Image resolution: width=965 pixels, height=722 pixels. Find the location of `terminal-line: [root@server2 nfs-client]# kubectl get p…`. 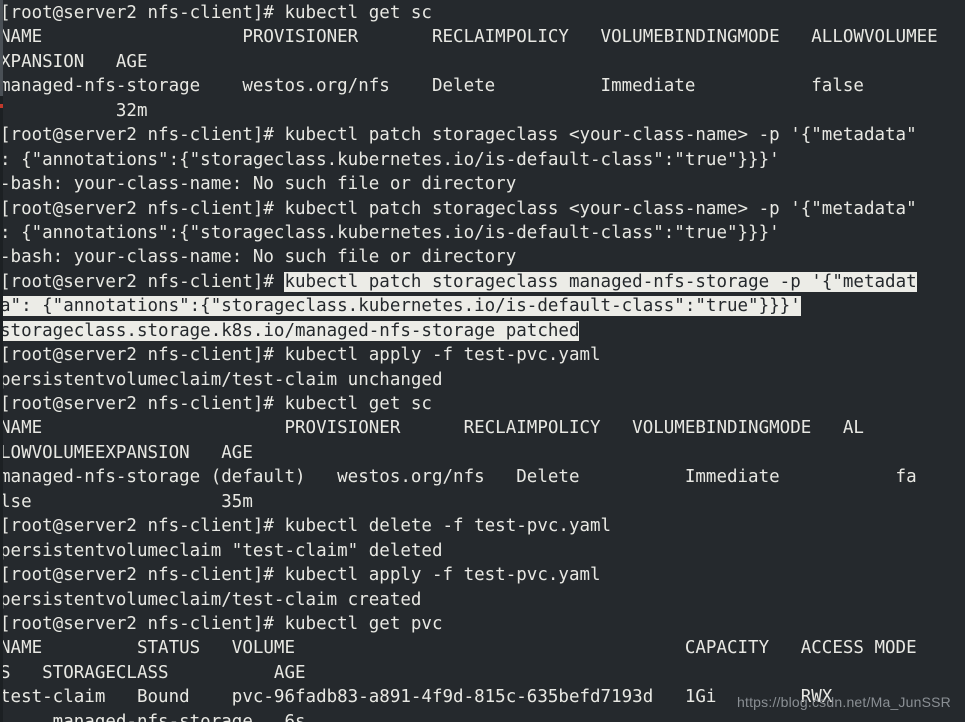

terminal-line: [root@server2 nfs-client]# kubectl get p… is located at coordinates (482, 624).